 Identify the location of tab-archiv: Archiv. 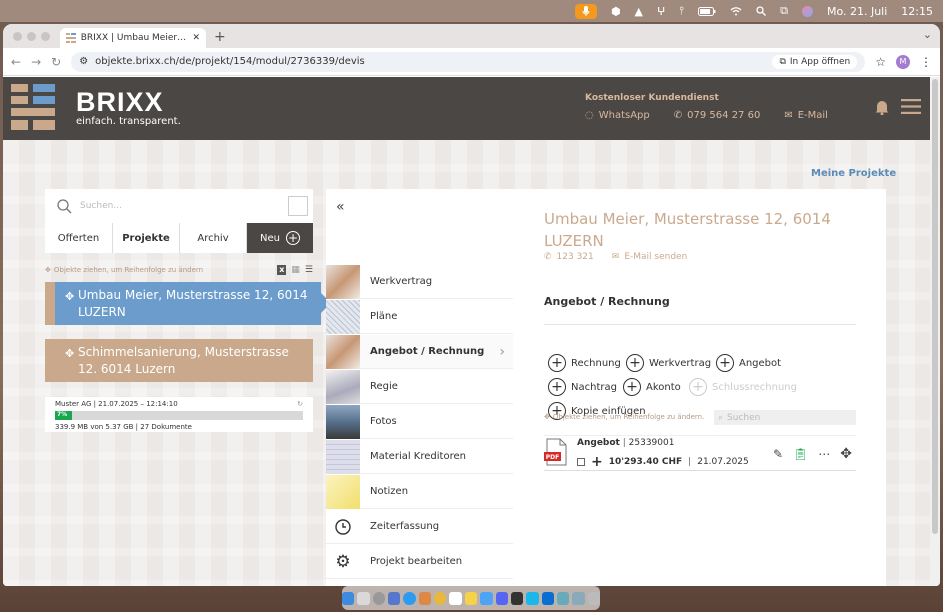
(213, 238).